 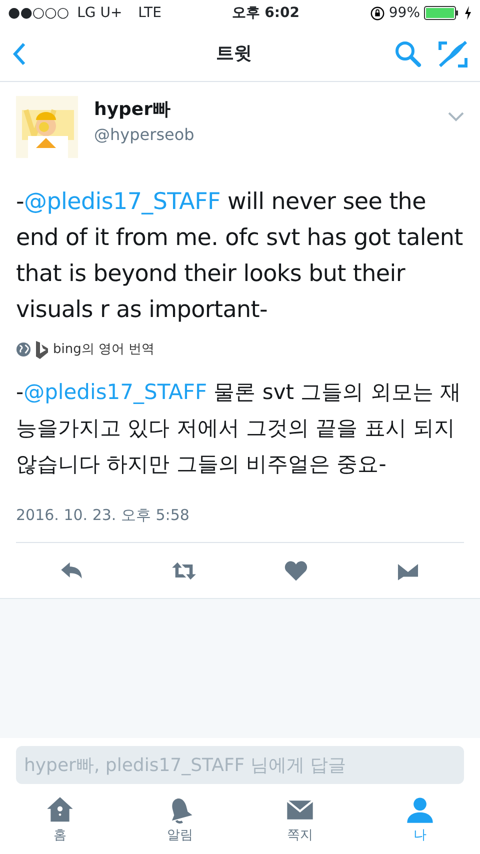 What do you see at coordinates (180, 821) in the screenshot?
I see `tab-bar-item: 알림` at bounding box center [180, 821].